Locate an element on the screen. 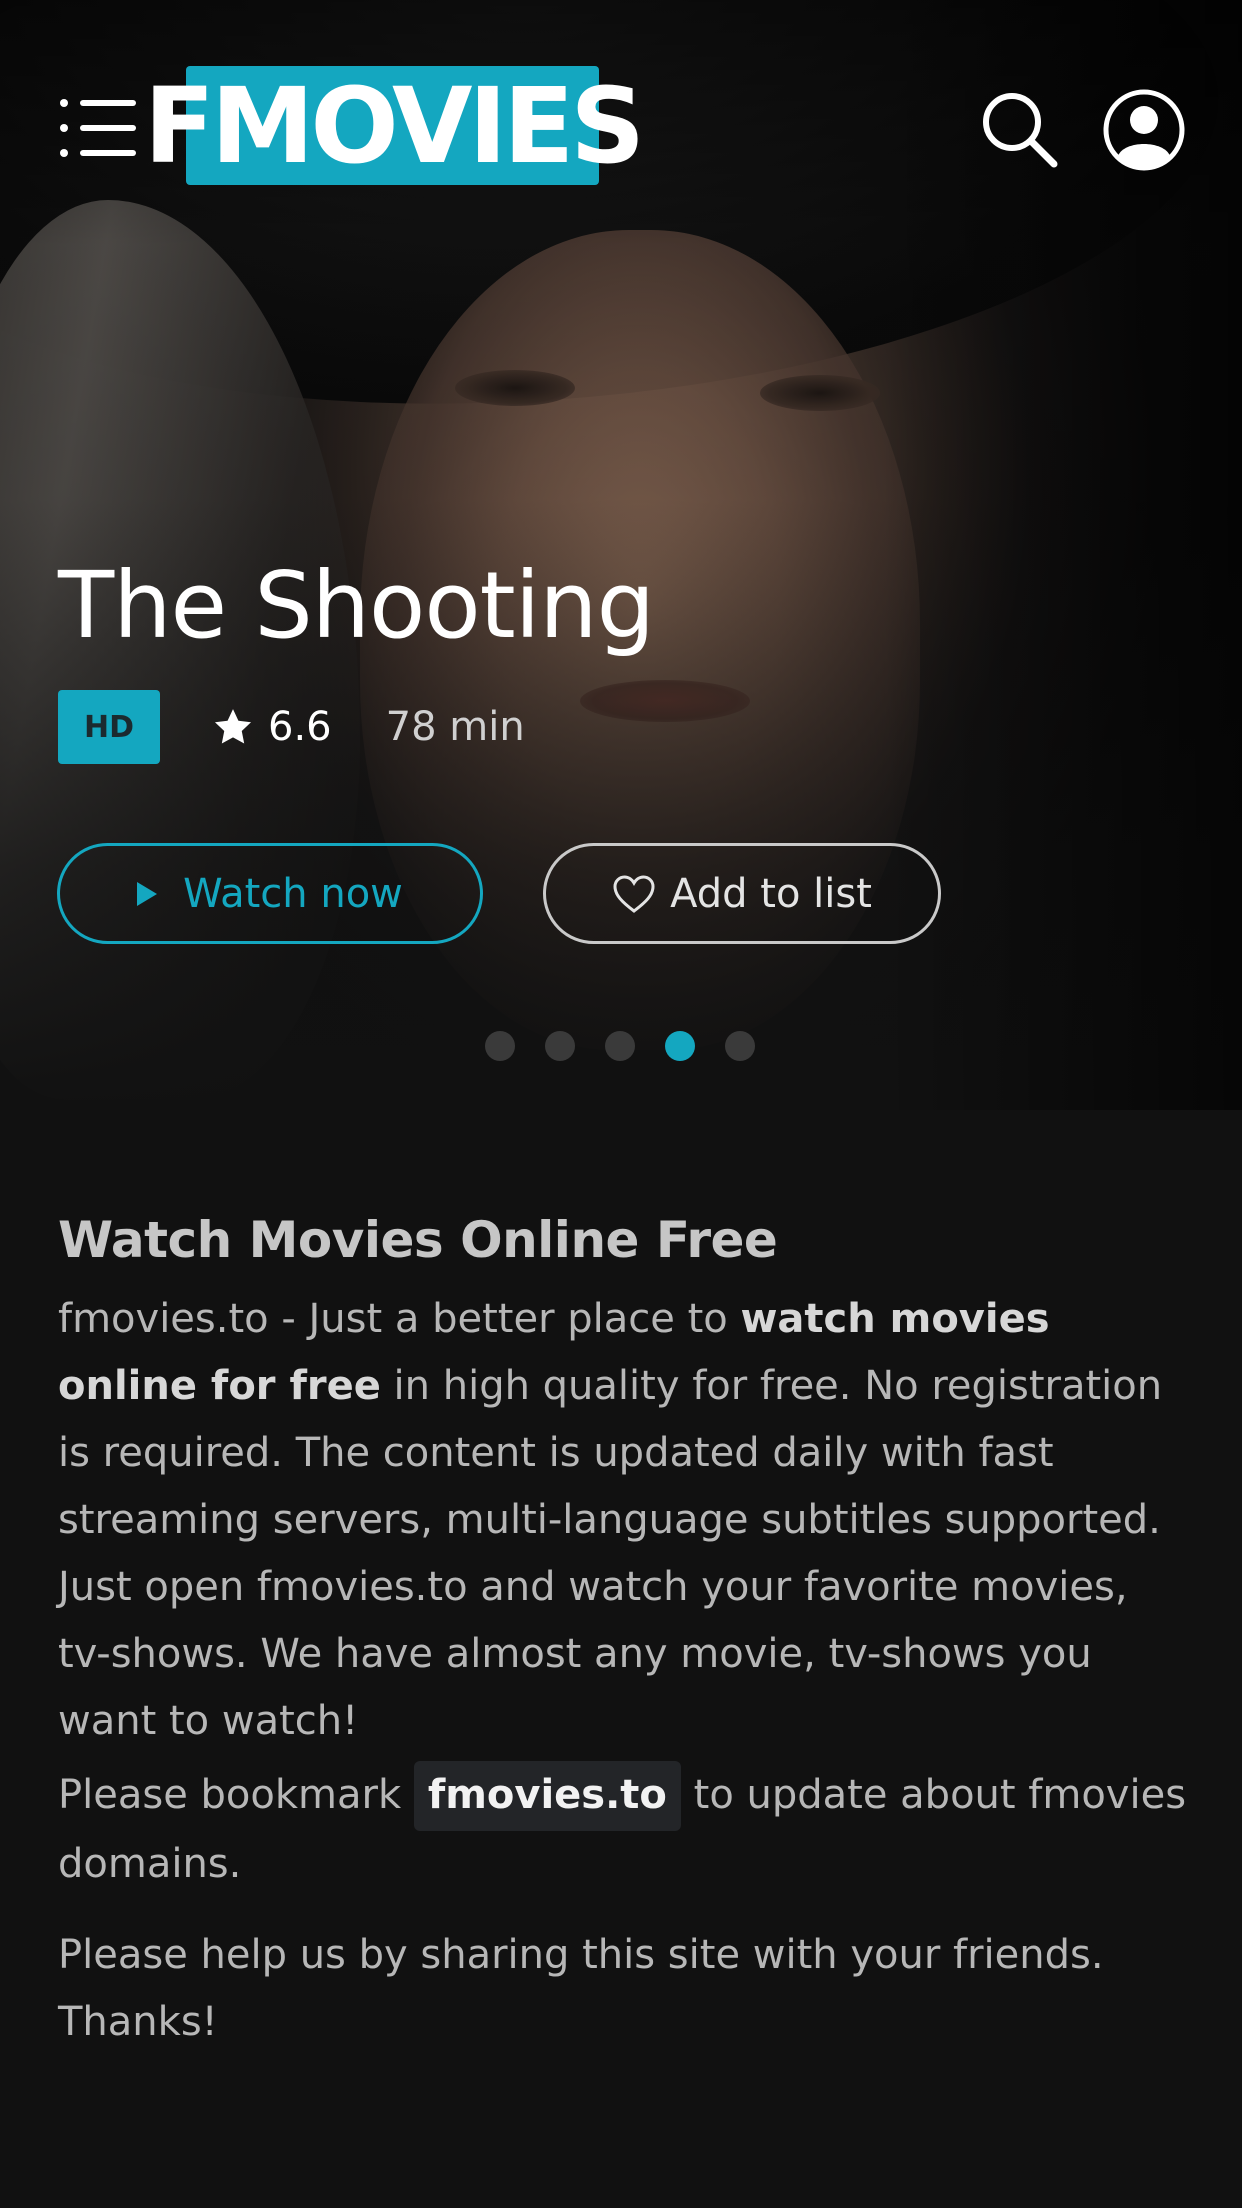 This screenshot has height=2208, width=1242. slider-pagination is located at coordinates (635, 1046).